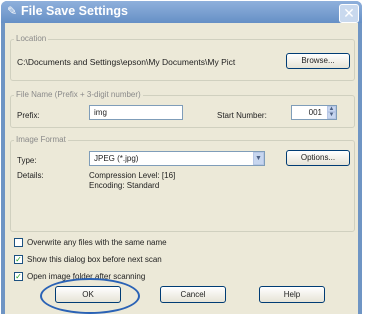 The image size is (369, 316). What do you see at coordinates (97, 242) in the screenshot?
I see `overwrite-checkbox-label: Overwrite any files with the same name` at bounding box center [97, 242].